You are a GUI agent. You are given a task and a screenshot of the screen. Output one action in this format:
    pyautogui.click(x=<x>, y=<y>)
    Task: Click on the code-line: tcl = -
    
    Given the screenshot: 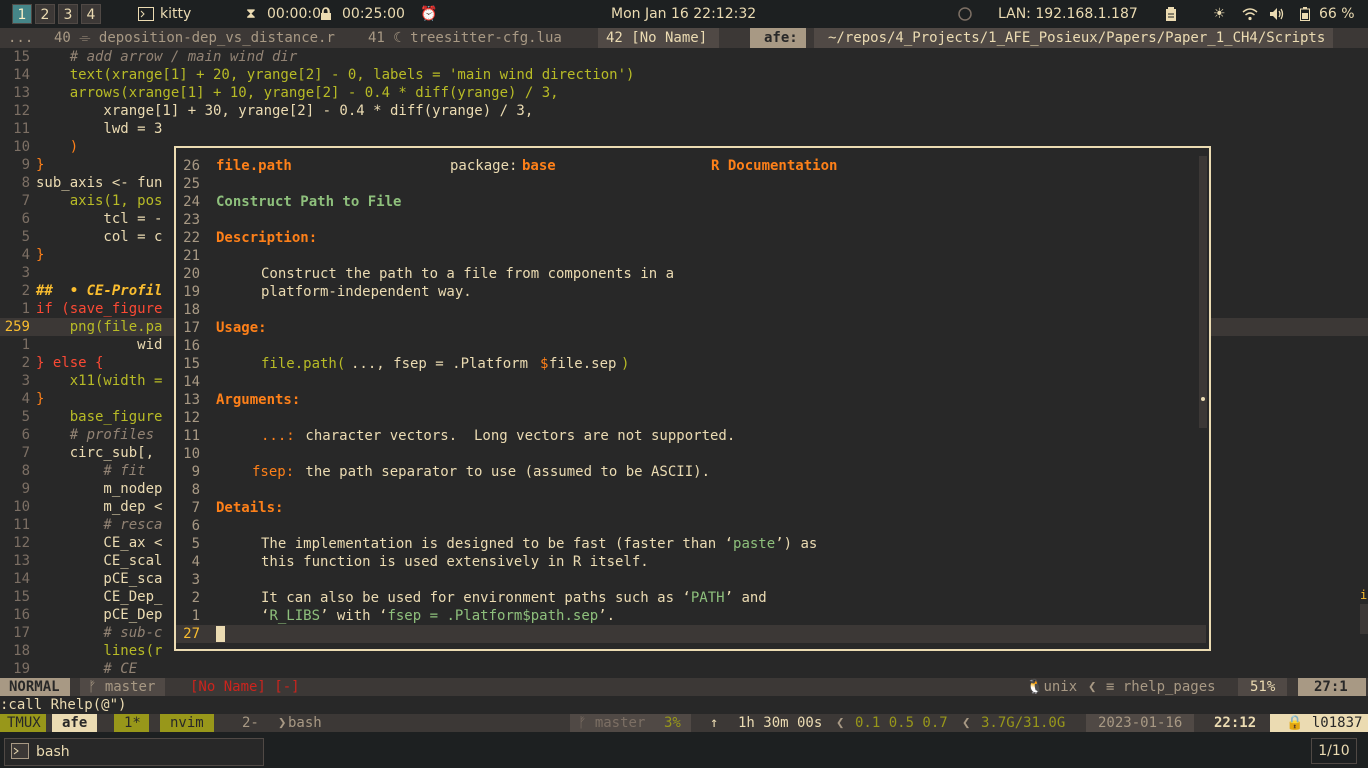 What is the action you would take?
    pyautogui.click(x=99, y=219)
    